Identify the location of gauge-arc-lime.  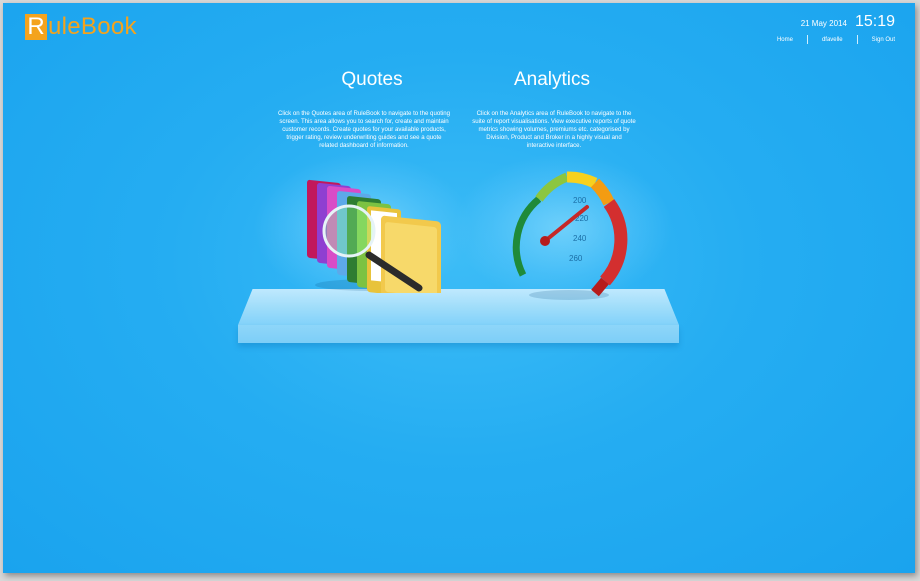
(552, 187).